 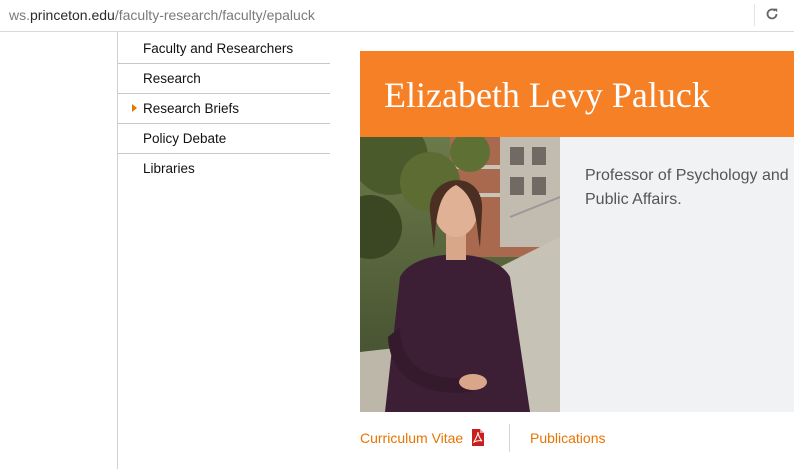 I want to click on profile-photo, so click(x=460, y=274).